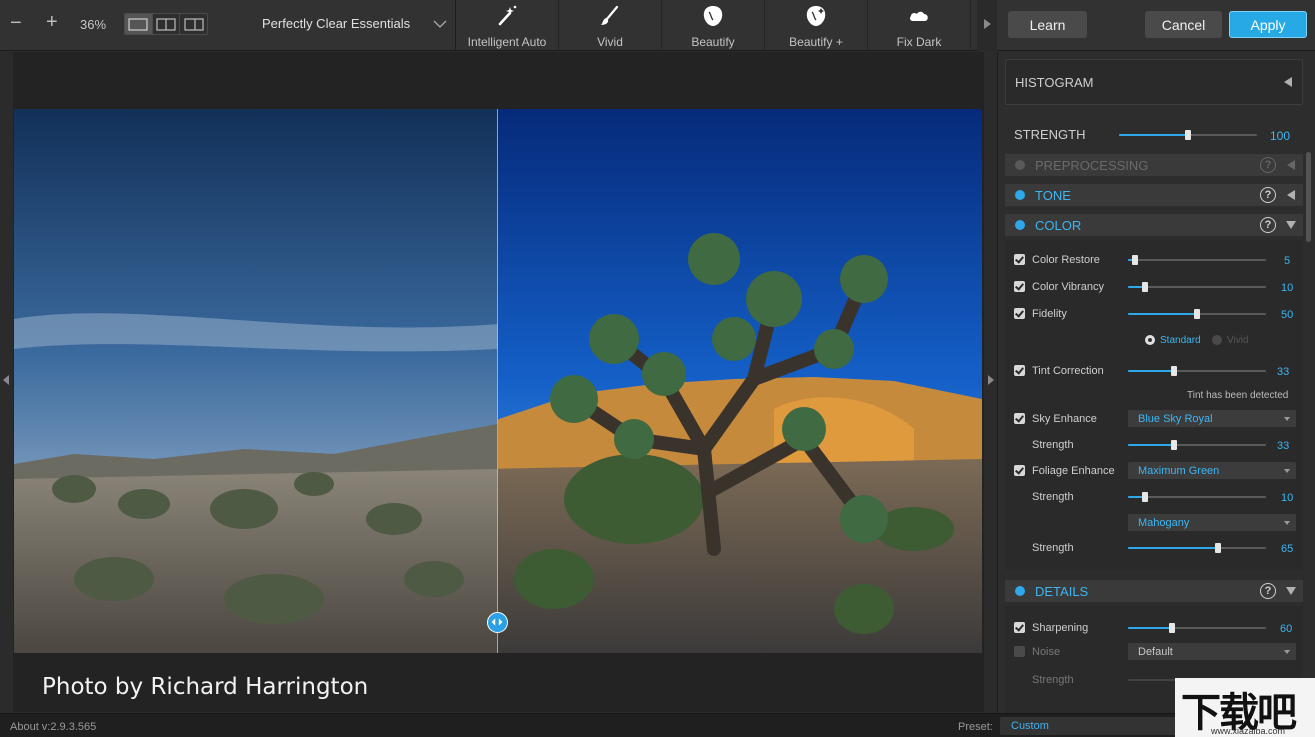  What do you see at coordinates (507, 42) in the screenshot?
I see `fx-label: Intelligent Auto` at bounding box center [507, 42].